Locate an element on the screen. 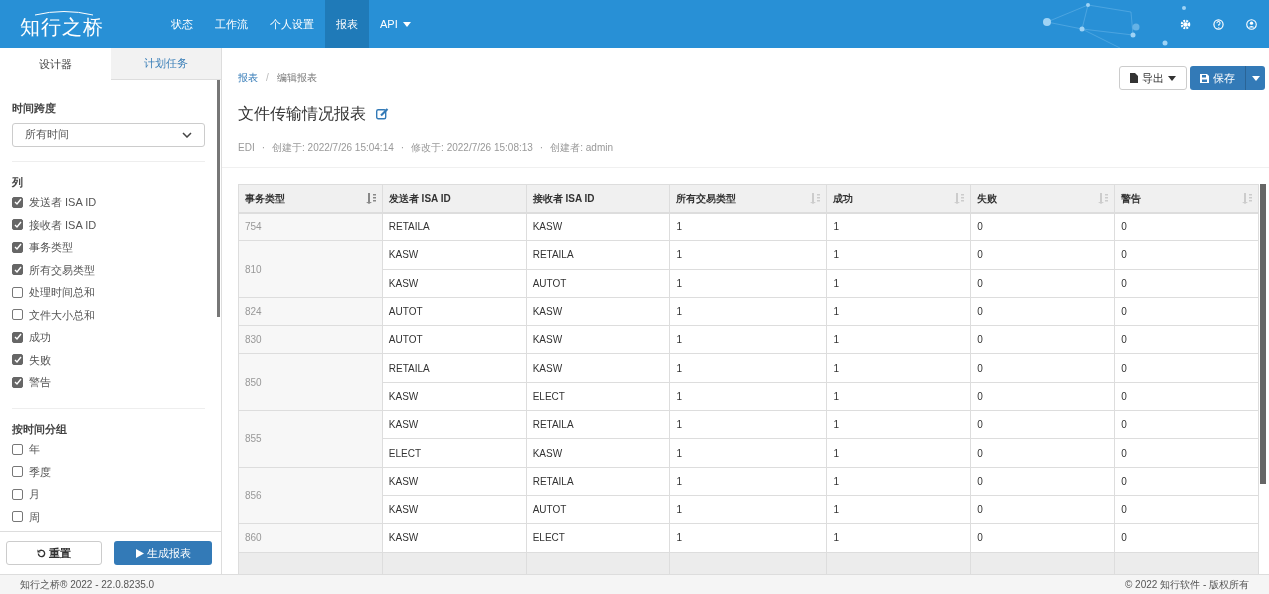  column-header: 发送者 ISA ID is located at coordinates (454, 198).